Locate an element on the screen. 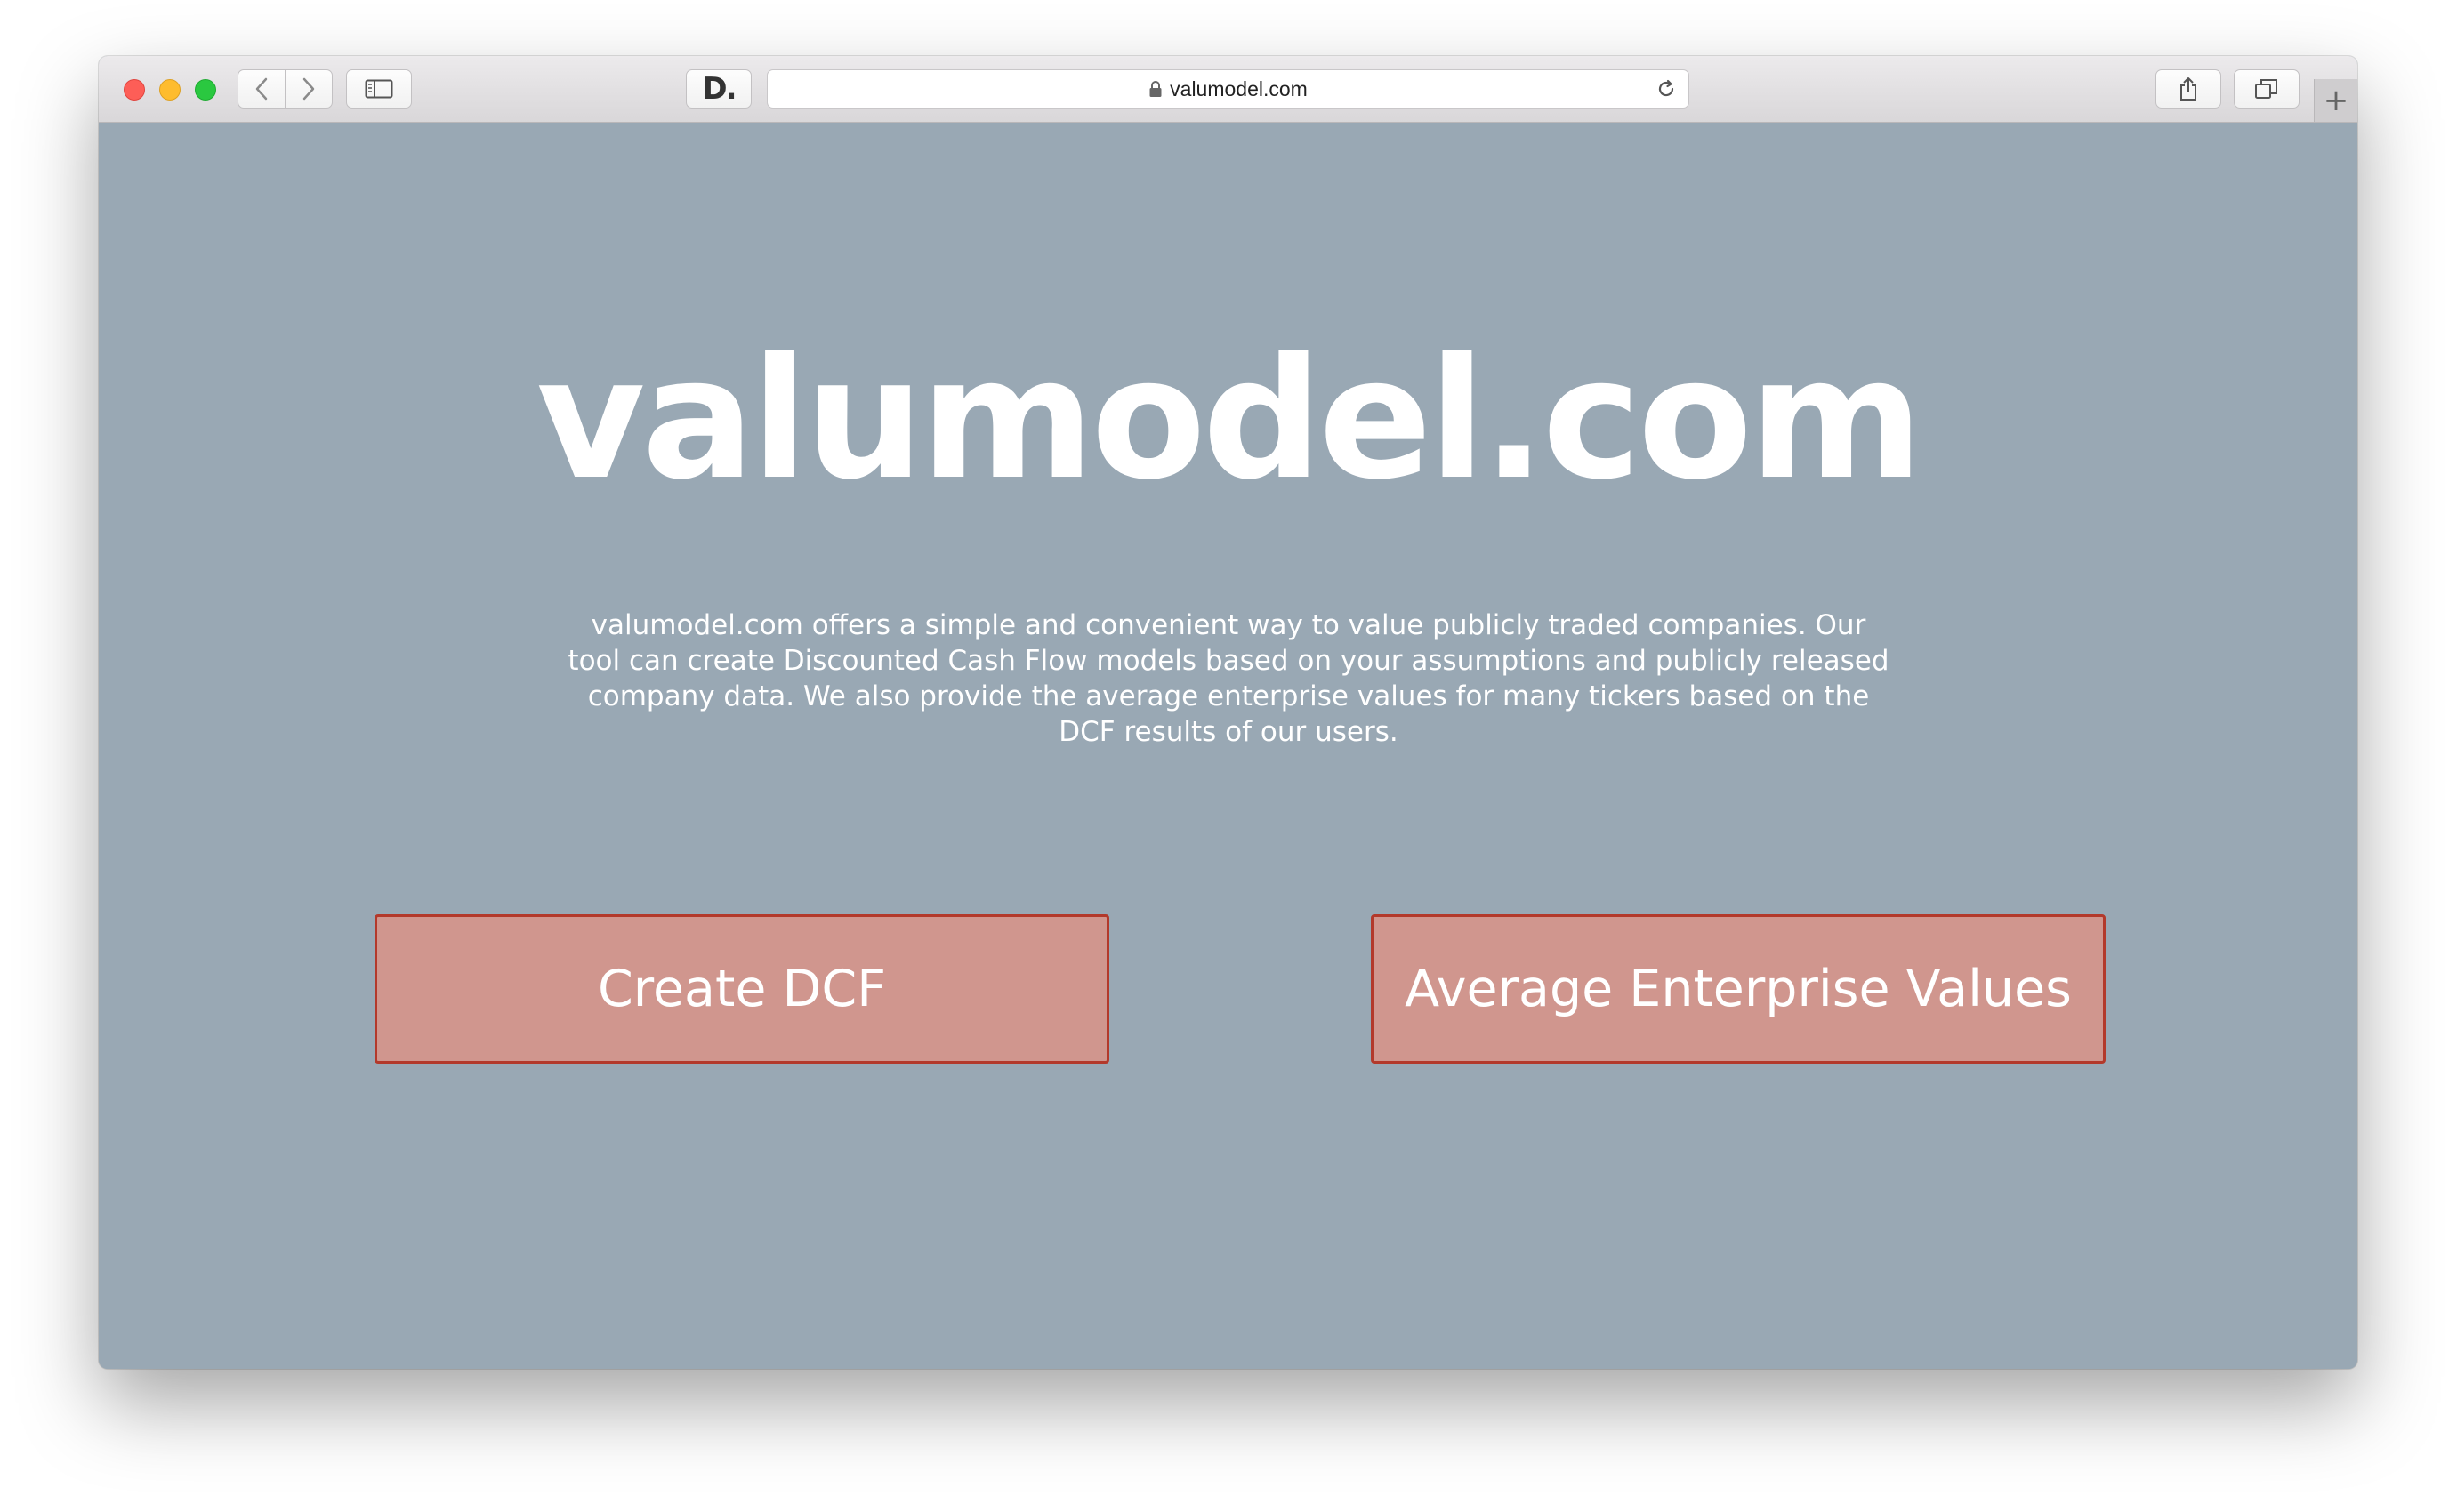 The width and height of the screenshot is (2457, 1512). zoom-window-button is located at coordinates (205, 90).